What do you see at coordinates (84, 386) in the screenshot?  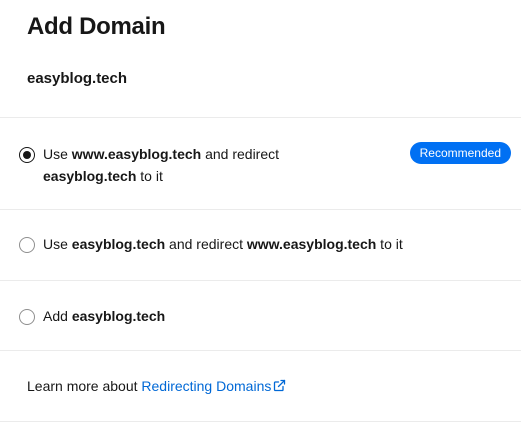 I see `footer-text: Learn more about` at bounding box center [84, 386].